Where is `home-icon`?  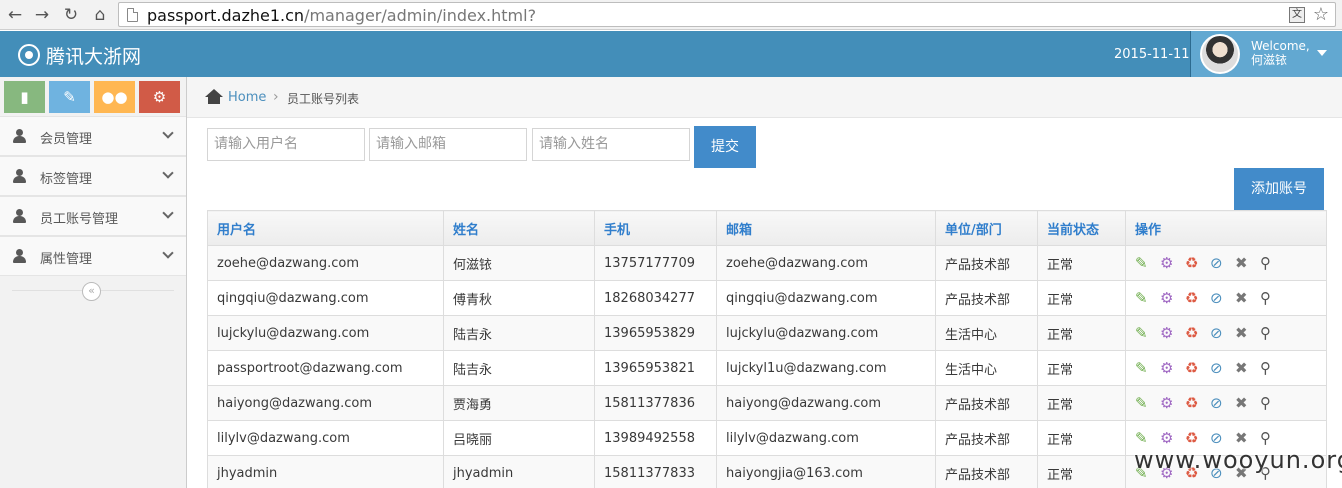
home-icon is located at coordinates (214, 97).